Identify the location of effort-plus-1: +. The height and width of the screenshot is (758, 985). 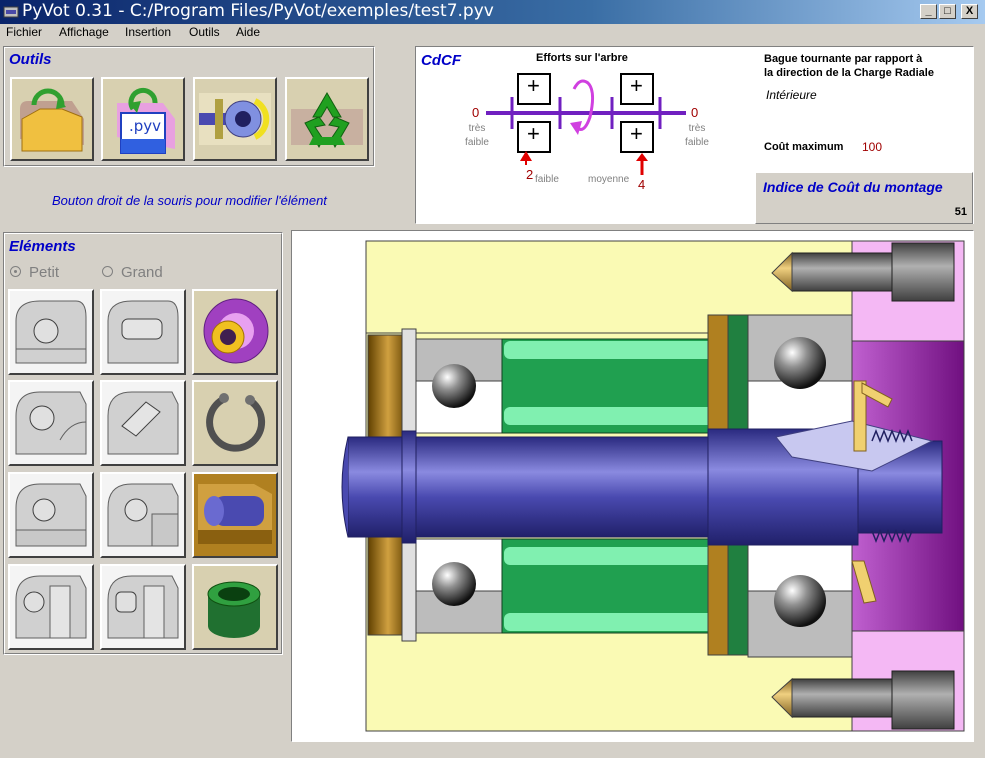
(533, 85).